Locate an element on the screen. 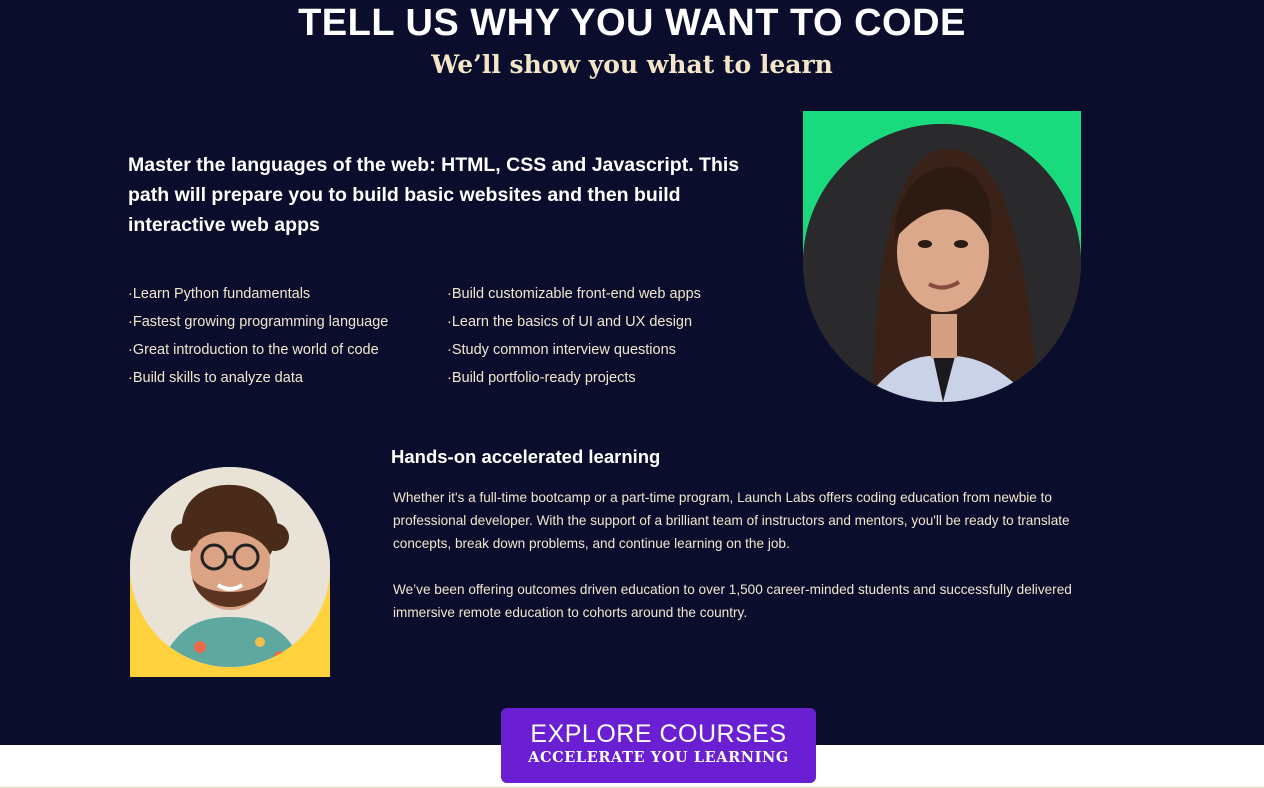  feature-item: Great introduction to the world of code is located at coordinates (287, 350).